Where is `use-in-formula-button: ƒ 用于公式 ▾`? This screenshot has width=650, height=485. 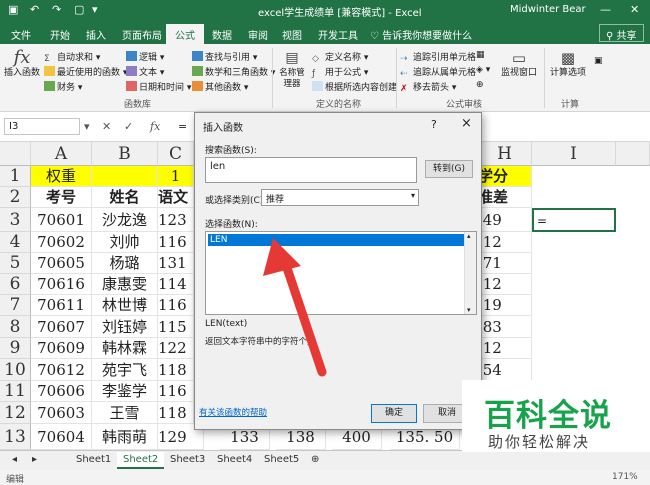 use-in-formula-button: ƒ 用于公式 ▾ is located at coordinates (340, 72).